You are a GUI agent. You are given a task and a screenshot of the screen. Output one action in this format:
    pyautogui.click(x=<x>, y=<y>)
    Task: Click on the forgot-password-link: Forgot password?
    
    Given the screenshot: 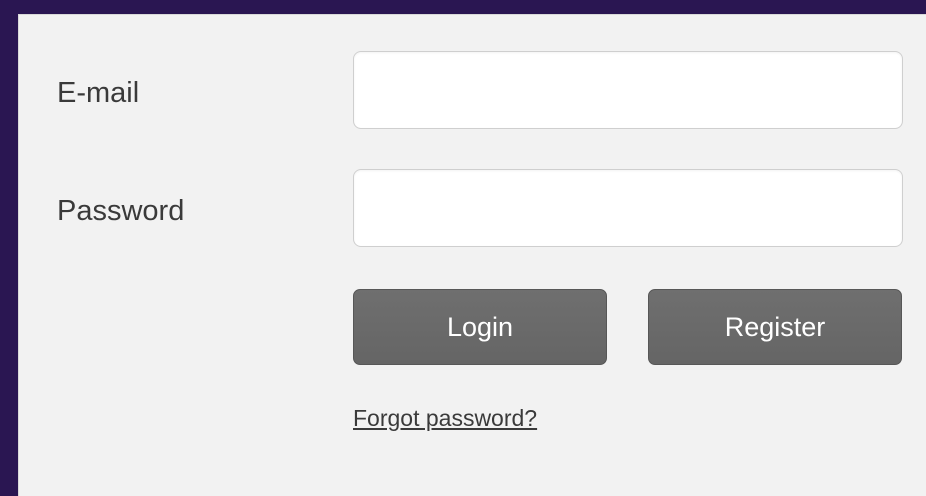 What is the action you would take?
    pyautogui.click(x=445, y=418)
    